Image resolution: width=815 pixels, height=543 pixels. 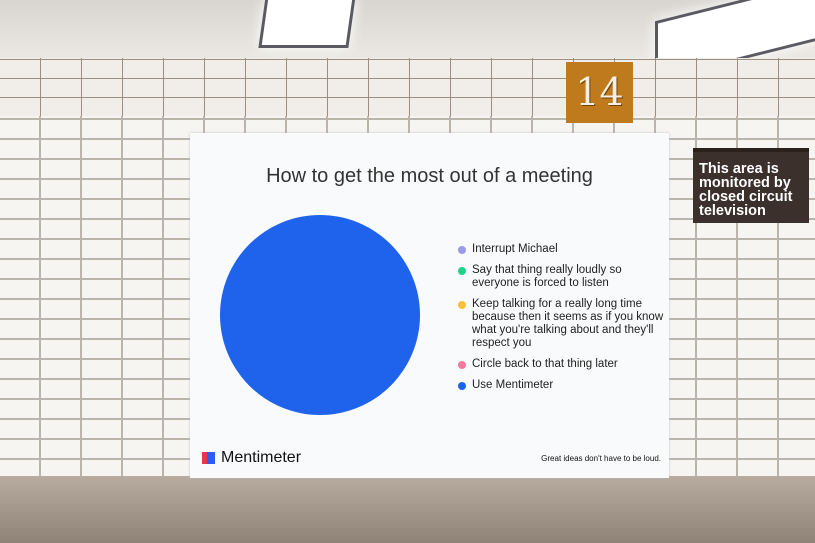 What do you see at coordinates (208, 458) in the screenshot?
I see `mentimeter-logo-icon` at bounding box center [208, 458].